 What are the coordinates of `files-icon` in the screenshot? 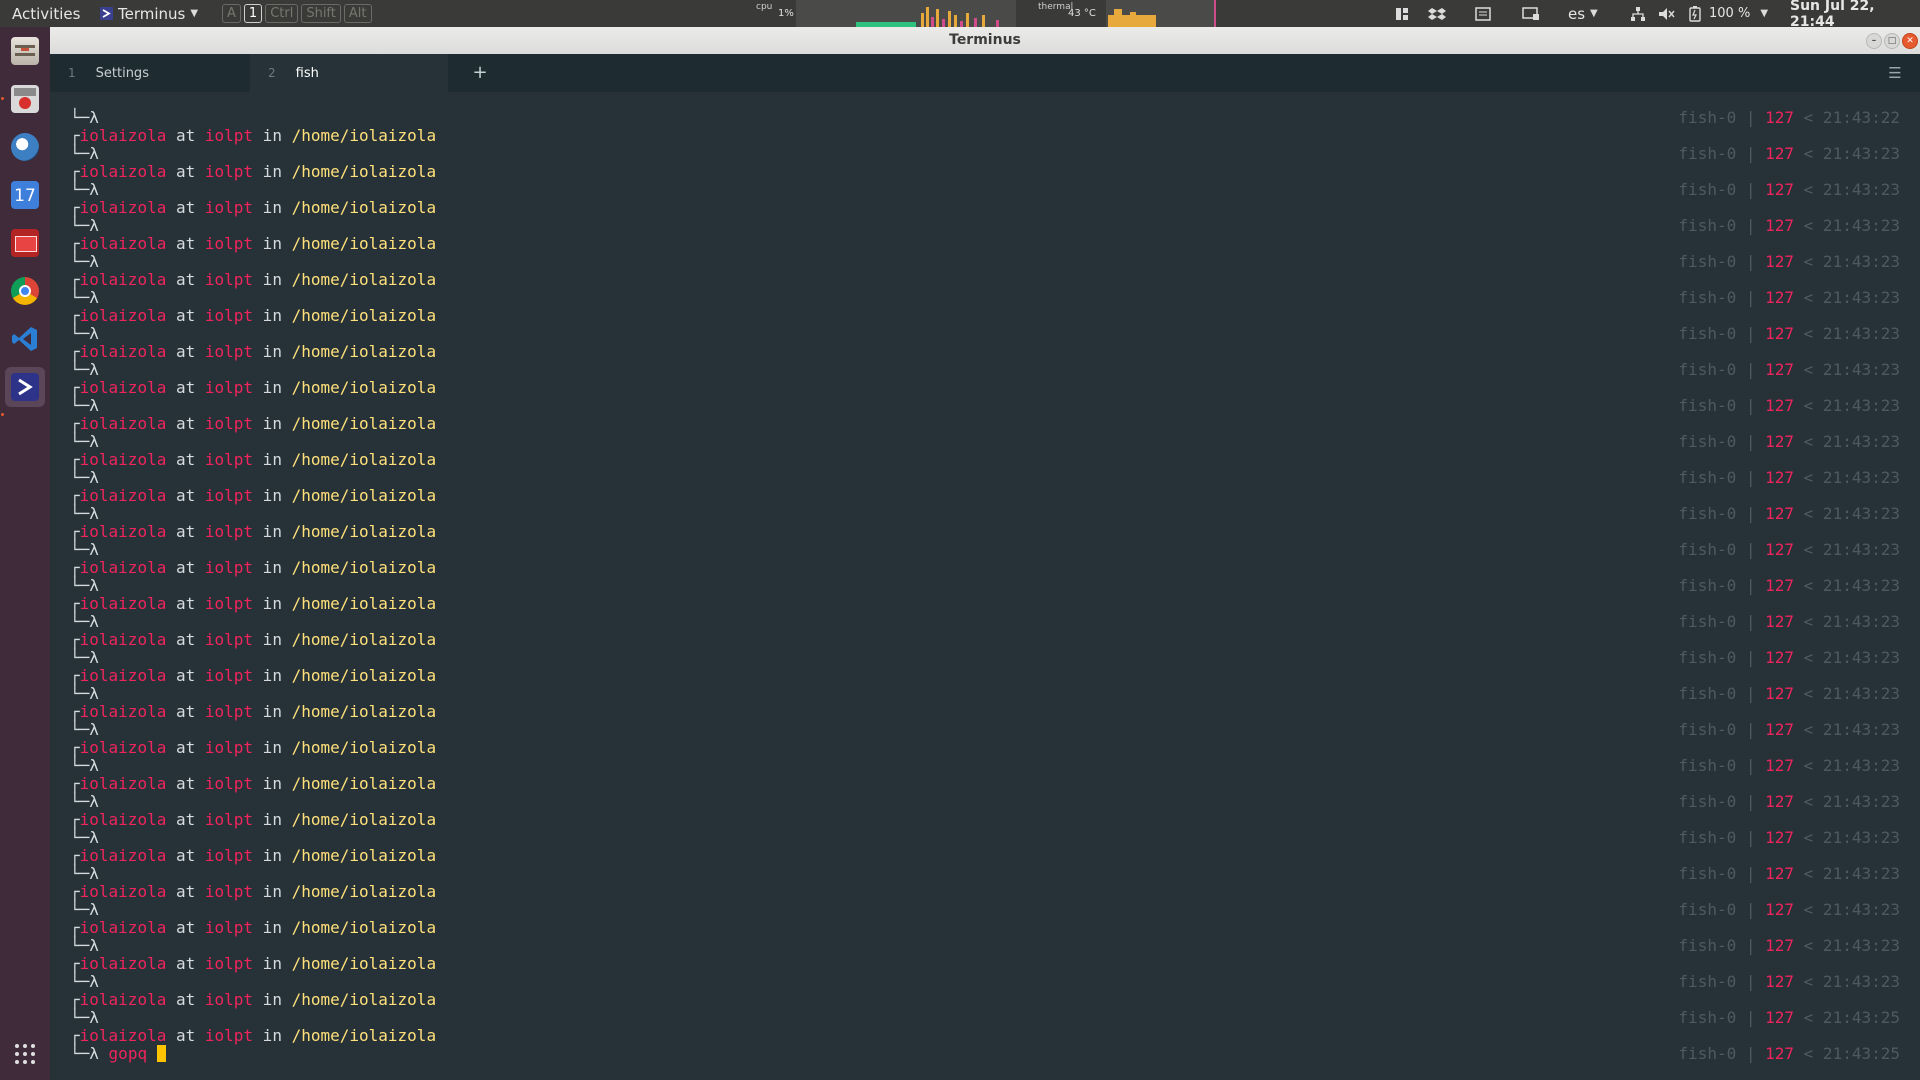 It's located at (25, 51).